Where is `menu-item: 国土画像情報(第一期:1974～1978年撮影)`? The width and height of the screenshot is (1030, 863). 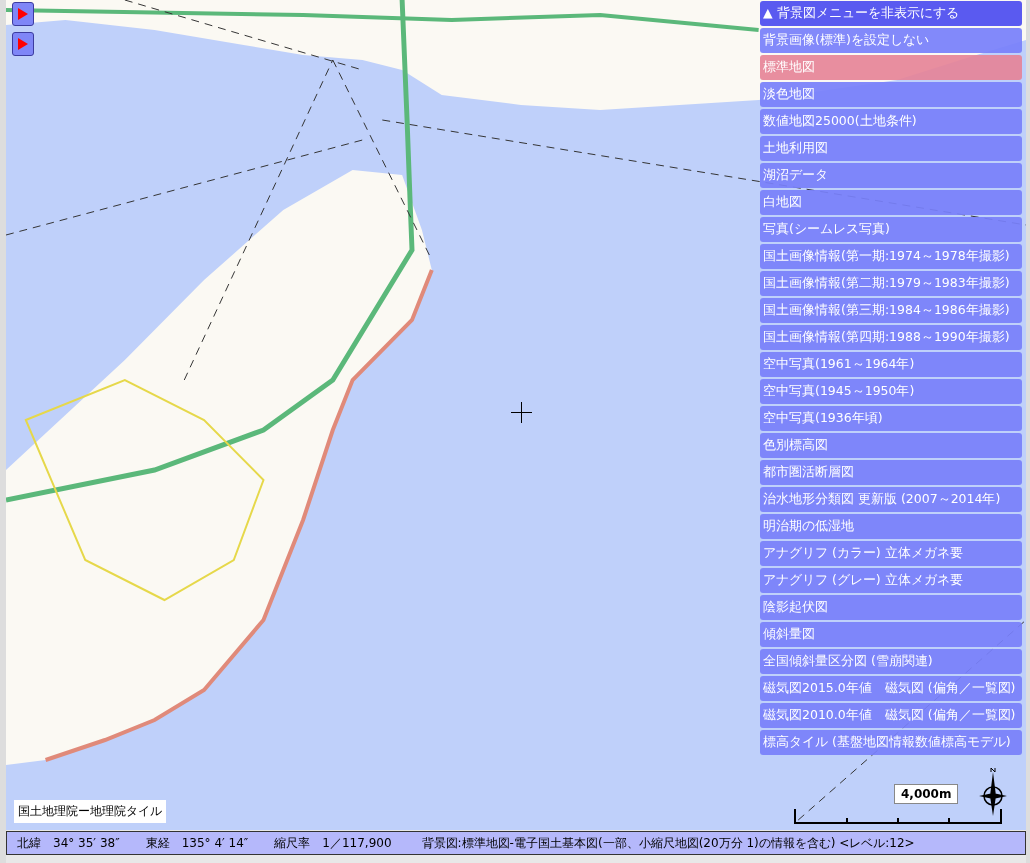
menu-item: 国土画像情報(第一期:1974～1978年撮影) is located at coordinates (891, 256).